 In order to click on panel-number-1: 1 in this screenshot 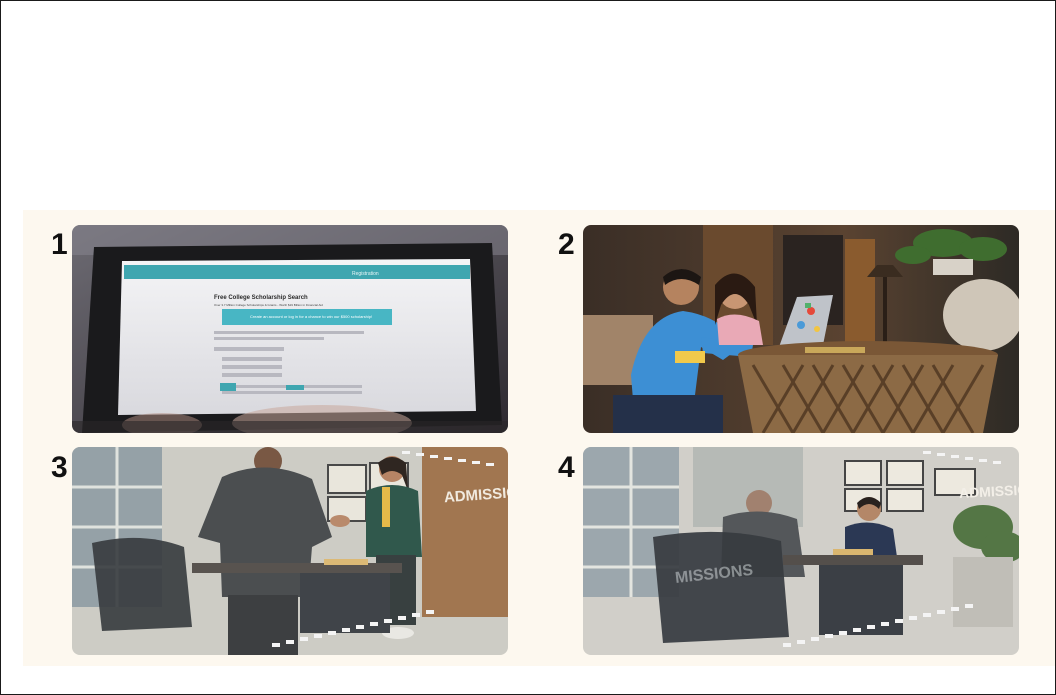, I will do `click(59, 244)`.